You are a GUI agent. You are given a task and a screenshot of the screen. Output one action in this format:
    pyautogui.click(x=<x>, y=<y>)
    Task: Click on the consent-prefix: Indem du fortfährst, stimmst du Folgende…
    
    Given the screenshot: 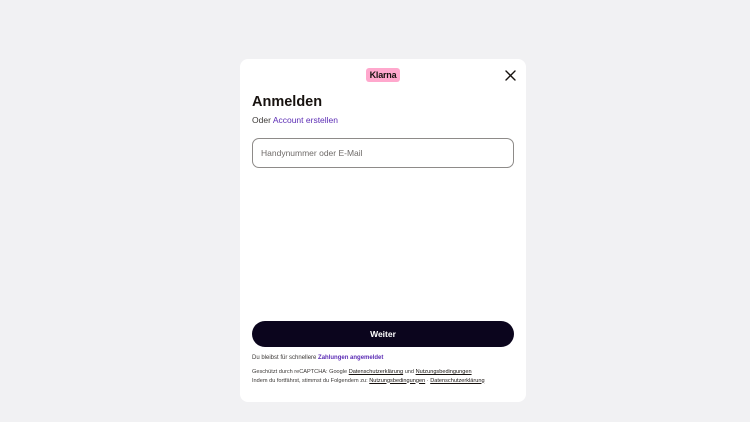 What is the action you would take?
    pyautogui.click(x=310, y=380)
    